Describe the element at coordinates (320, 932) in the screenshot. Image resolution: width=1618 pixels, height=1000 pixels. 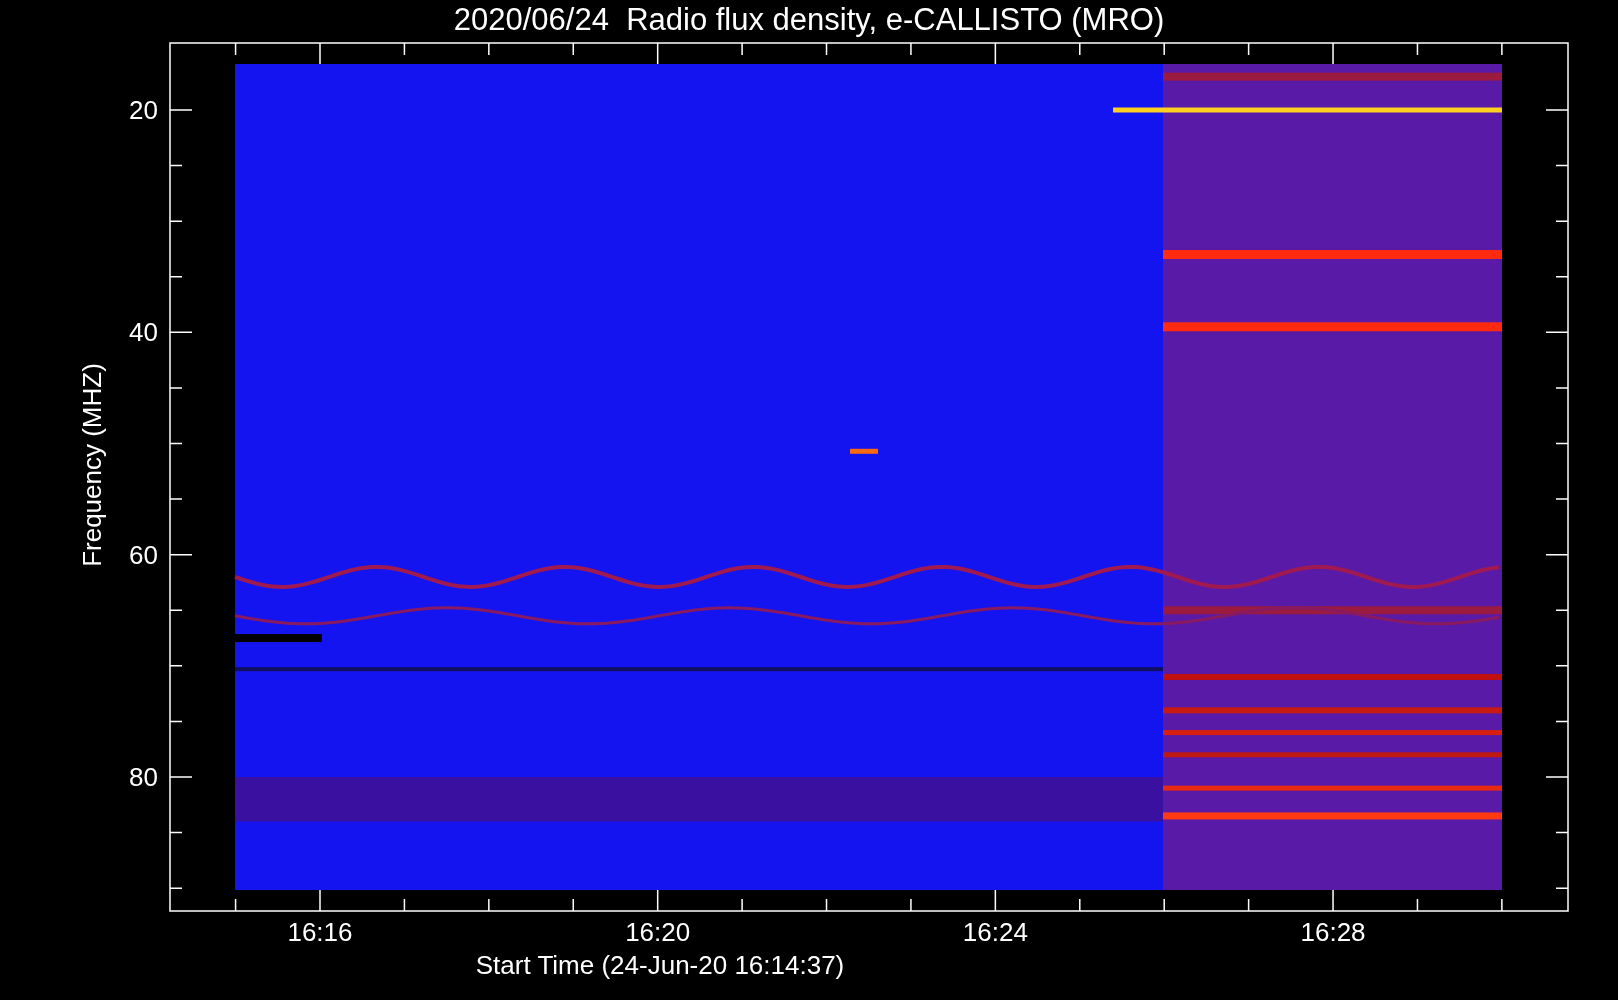
I see `axis-tick-label: 16:16` at that location.